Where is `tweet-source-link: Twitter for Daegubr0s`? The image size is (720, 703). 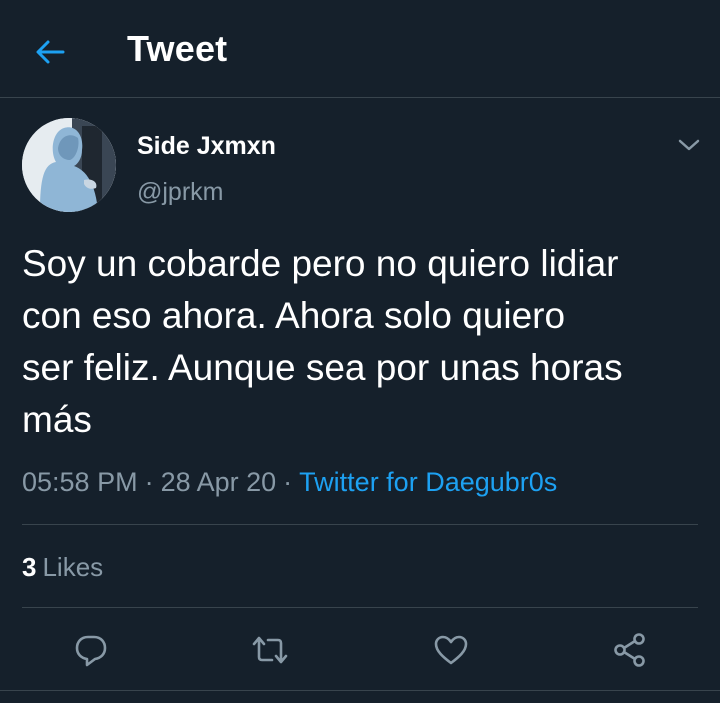
tweet-source-link: Twitter for Daegubr0s is located at coordinates (428, 482).